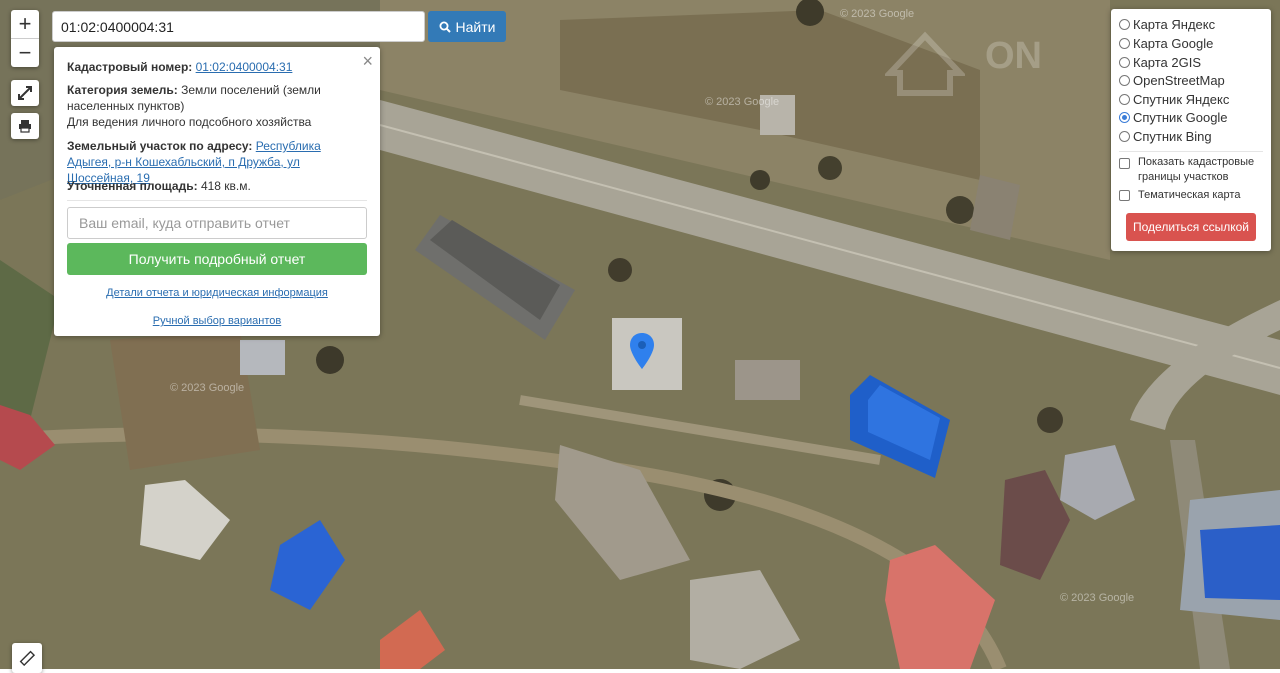  Describe the element at coordinates (217, 293) in the screenshot. I see `report-details-link: Детали отчета и юридическая информация` at that location.